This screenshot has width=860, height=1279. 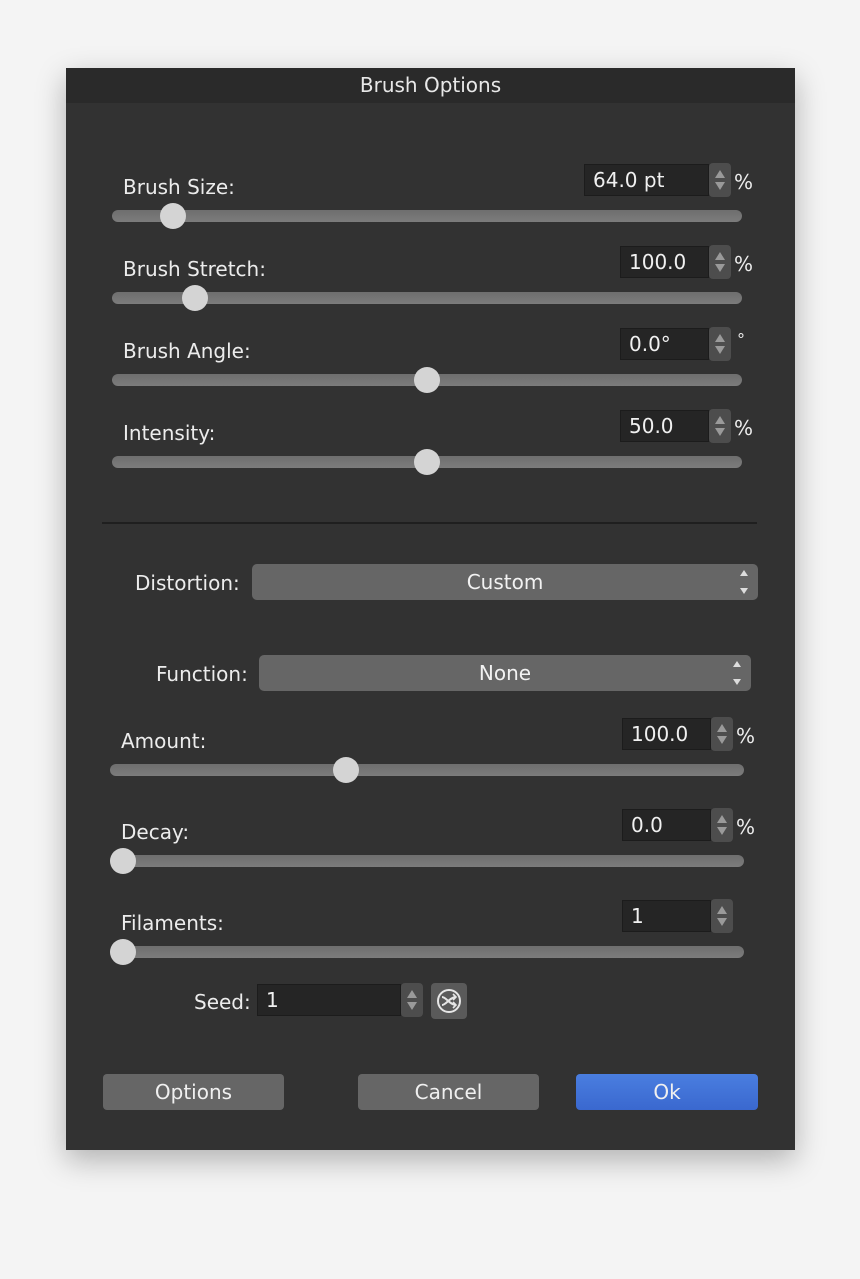 I want to click on section-divider, so click(x=429, y=523).